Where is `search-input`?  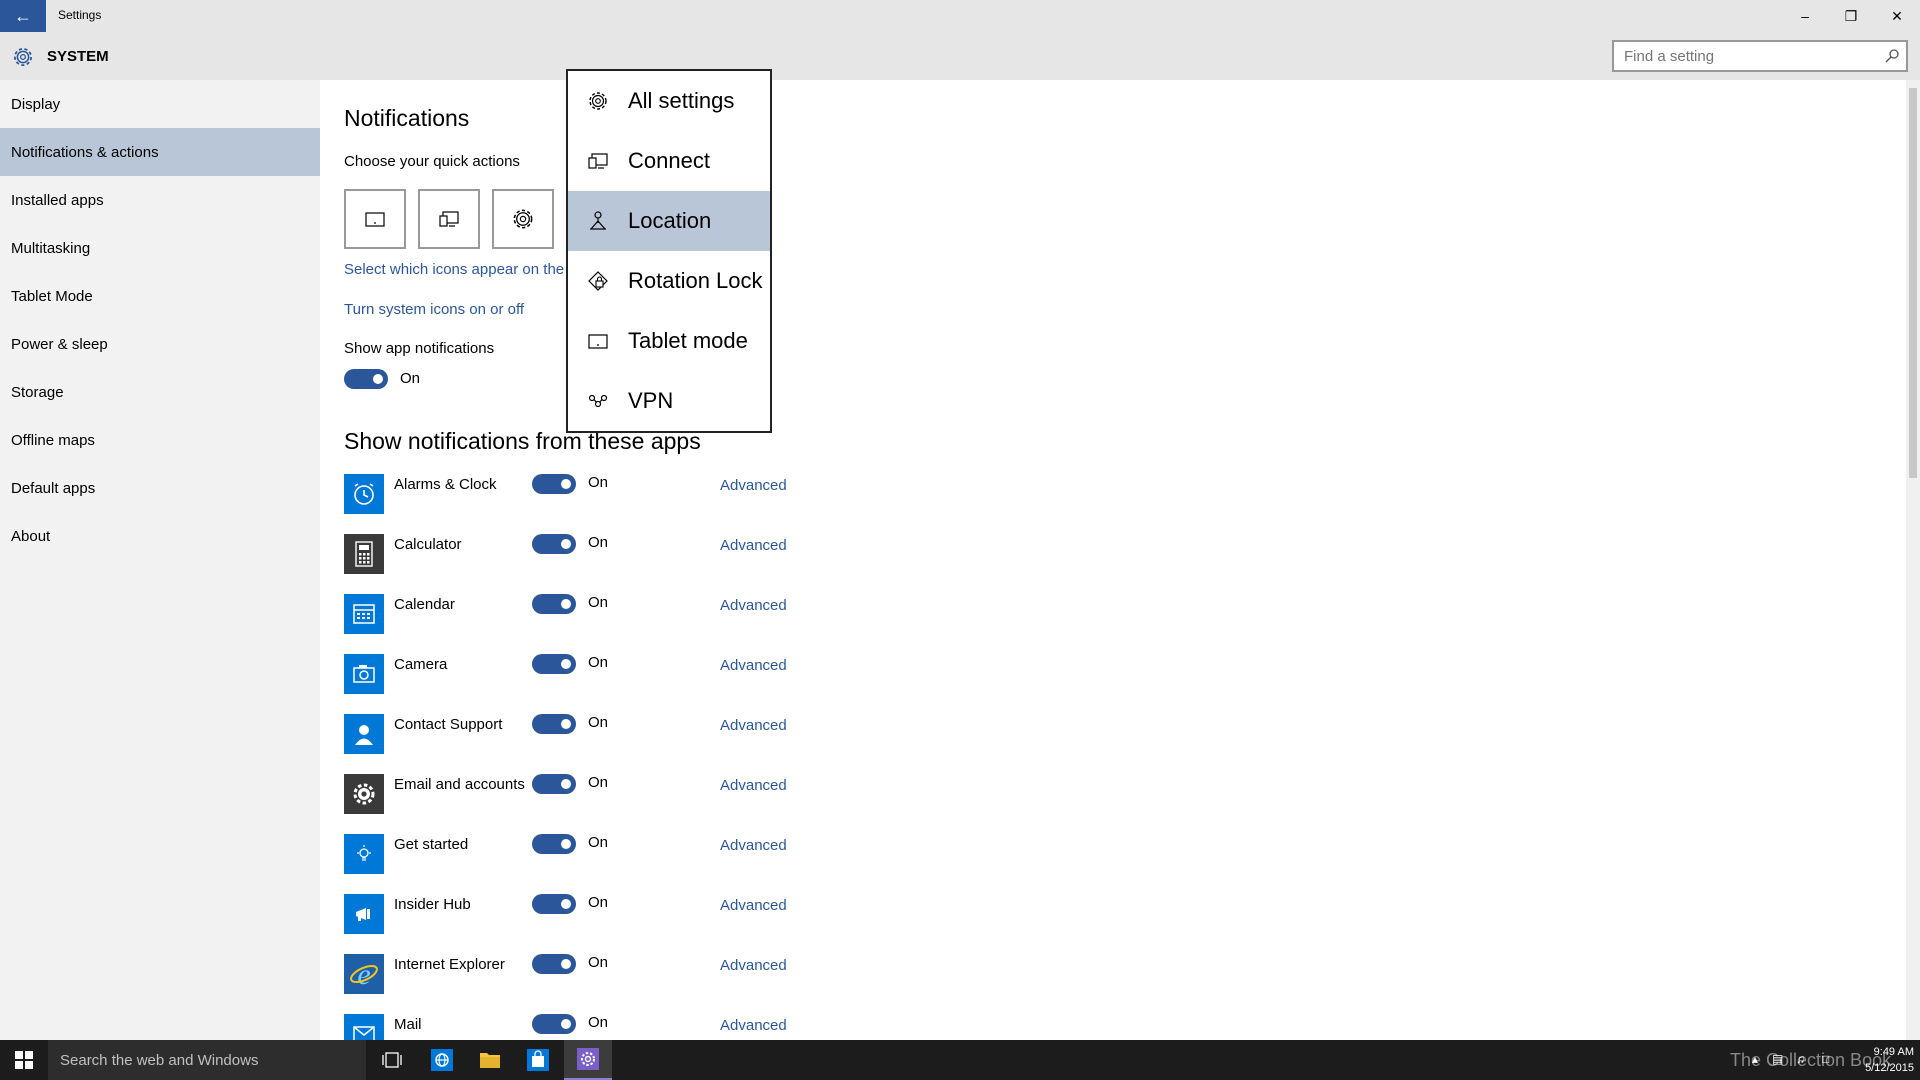
search-input is located at coordinates (1739, 56).